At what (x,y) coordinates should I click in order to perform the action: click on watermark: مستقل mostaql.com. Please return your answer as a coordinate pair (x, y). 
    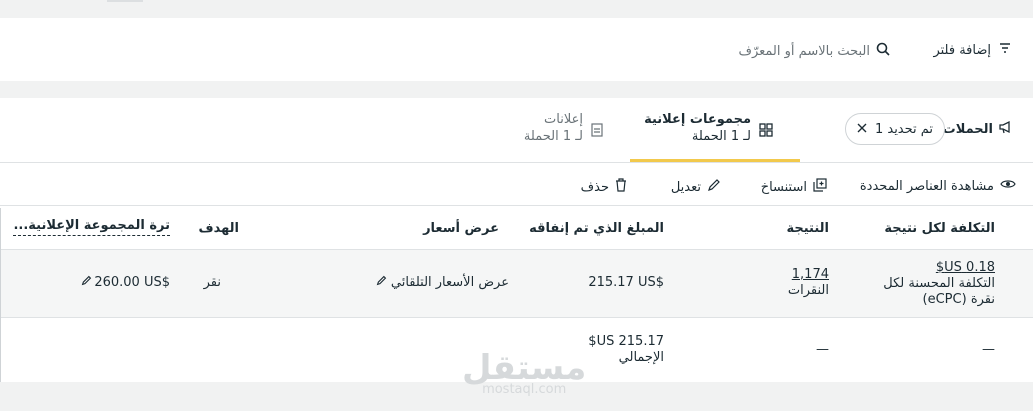
    Looking at the image, I should click on (524, 373).